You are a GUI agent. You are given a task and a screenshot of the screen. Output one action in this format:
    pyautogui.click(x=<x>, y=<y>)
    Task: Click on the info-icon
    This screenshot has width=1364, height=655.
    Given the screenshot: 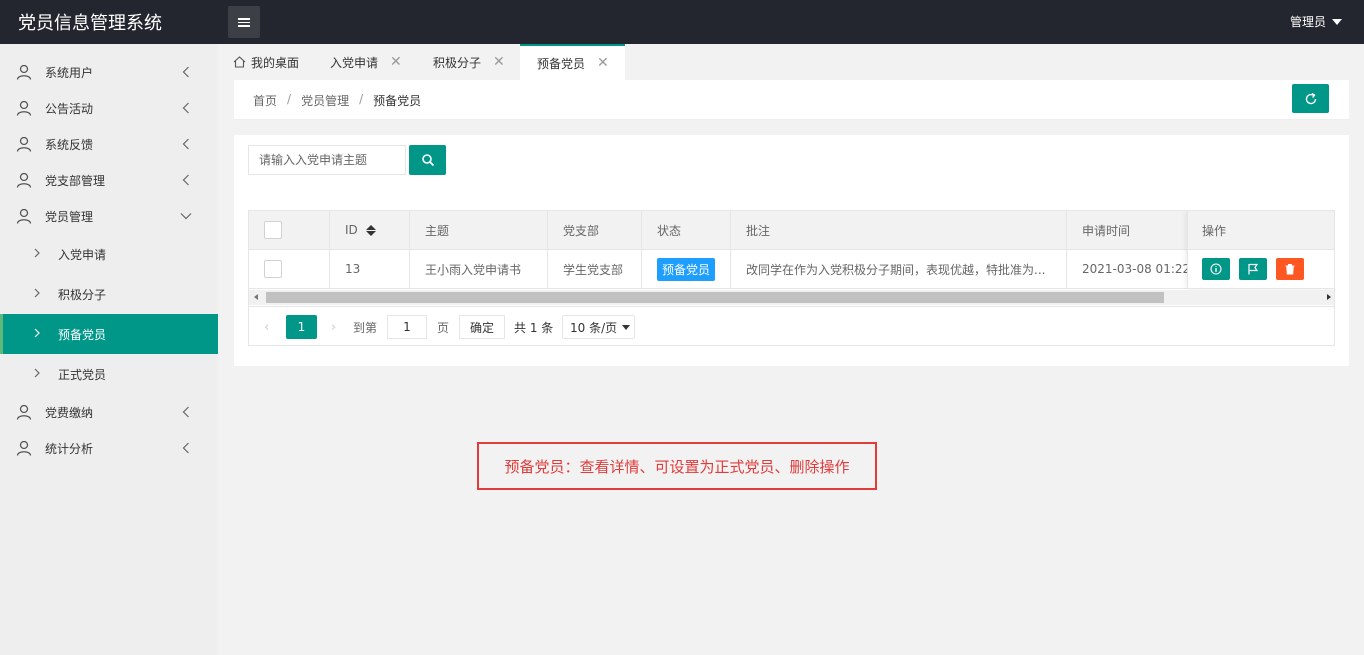 What is the action you would take?
    pyautogui.click(x=1216, y=269)
    